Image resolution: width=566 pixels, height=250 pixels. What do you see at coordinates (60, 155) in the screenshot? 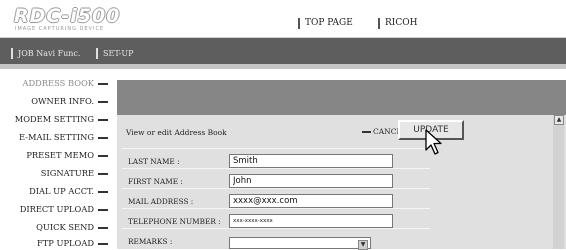
I see `sidebar-item-label: PRESET MEMO` at bounding box center [60, 155].